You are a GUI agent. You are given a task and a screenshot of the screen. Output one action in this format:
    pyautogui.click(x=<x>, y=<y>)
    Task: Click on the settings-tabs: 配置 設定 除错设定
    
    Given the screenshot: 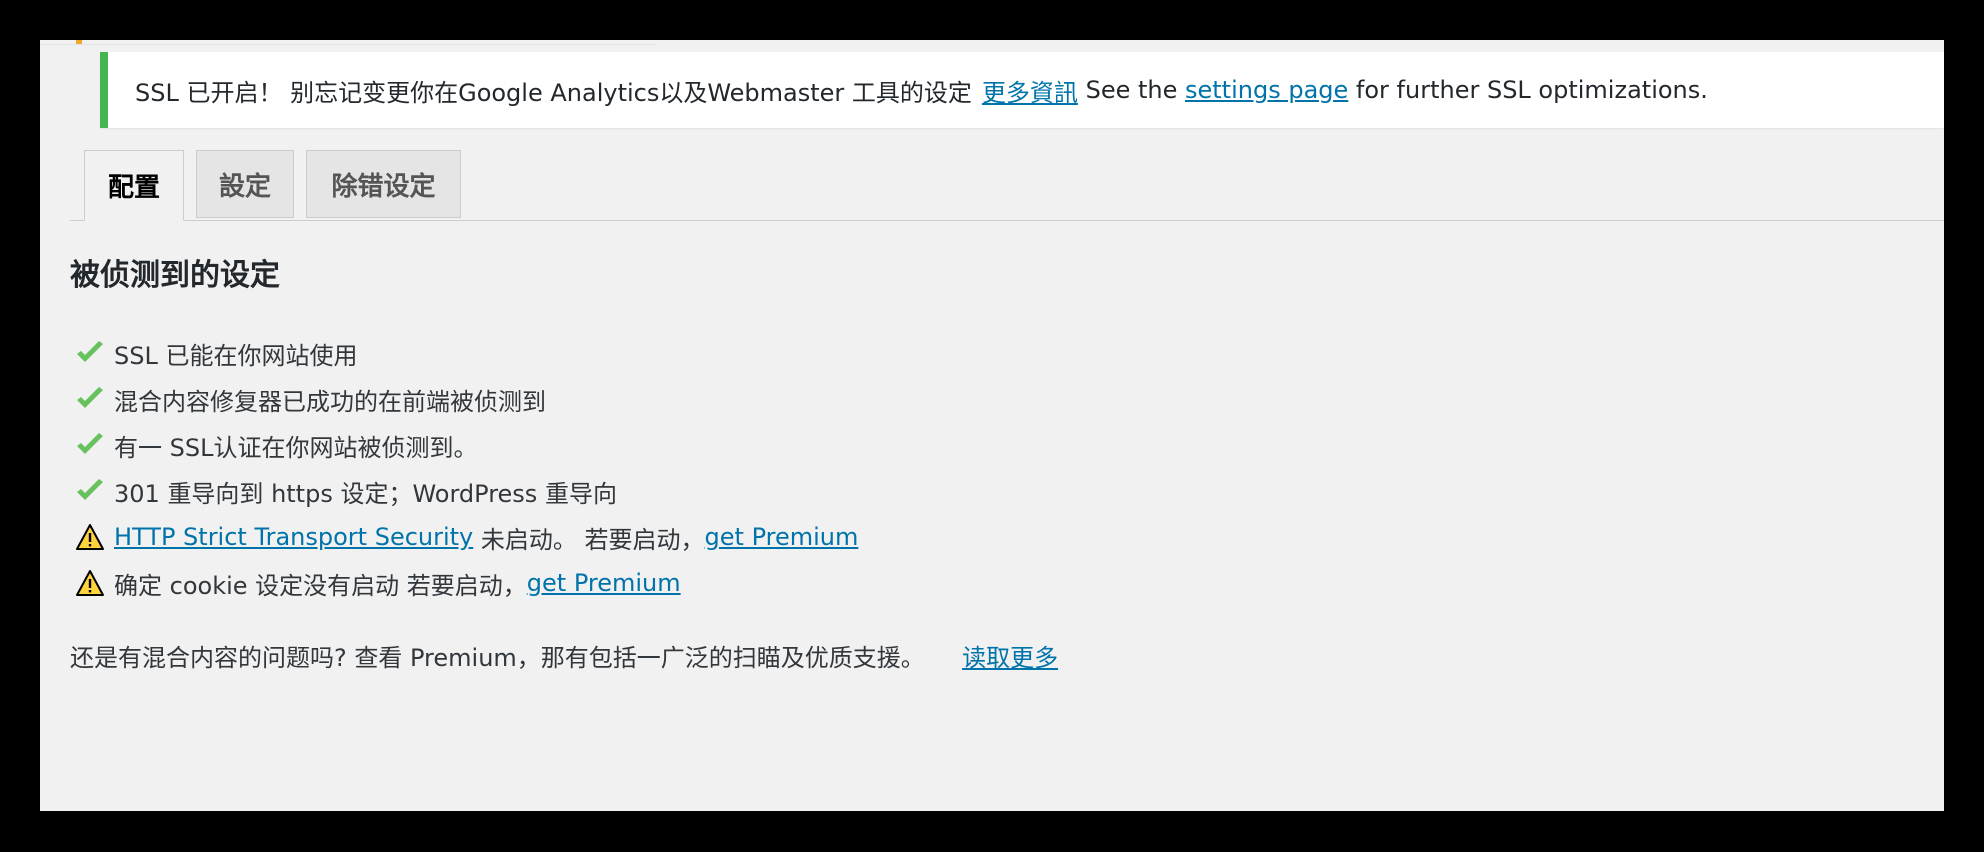 What is the action you would take?
    pyautogui.click(x=1007, y=185)
    